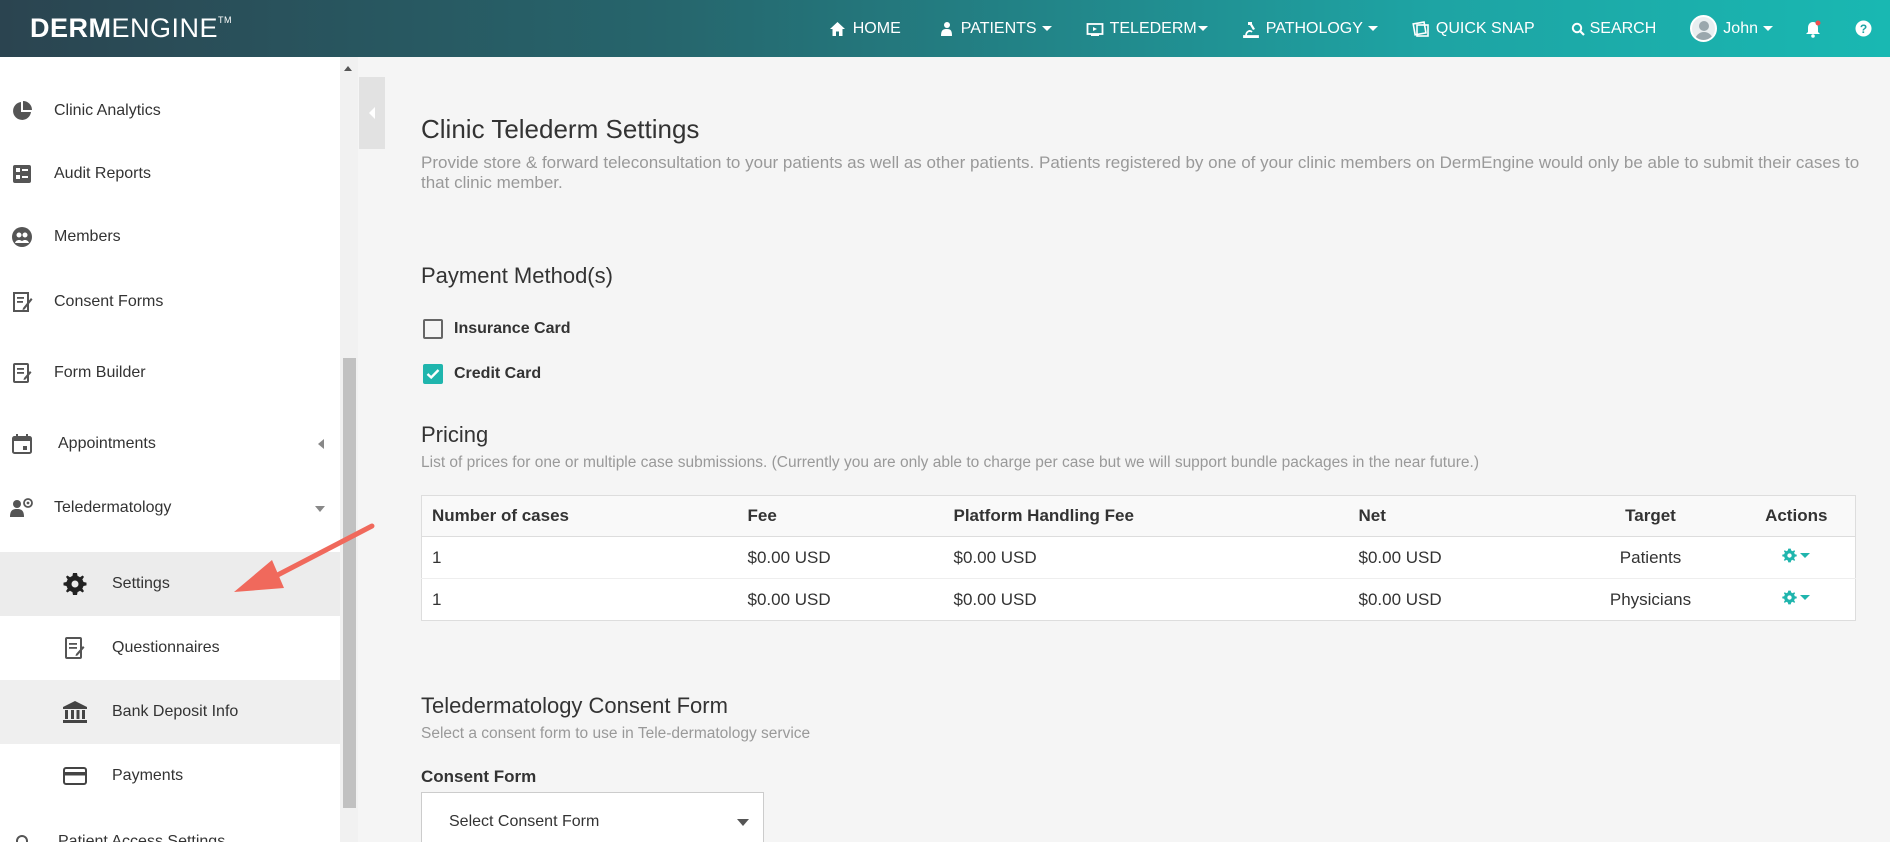 The height and width of the screenshot is (842, 1890). Describe the element at coordinates (321, 444) in the screenshot. I see `expand-arrow-icon` at that location.